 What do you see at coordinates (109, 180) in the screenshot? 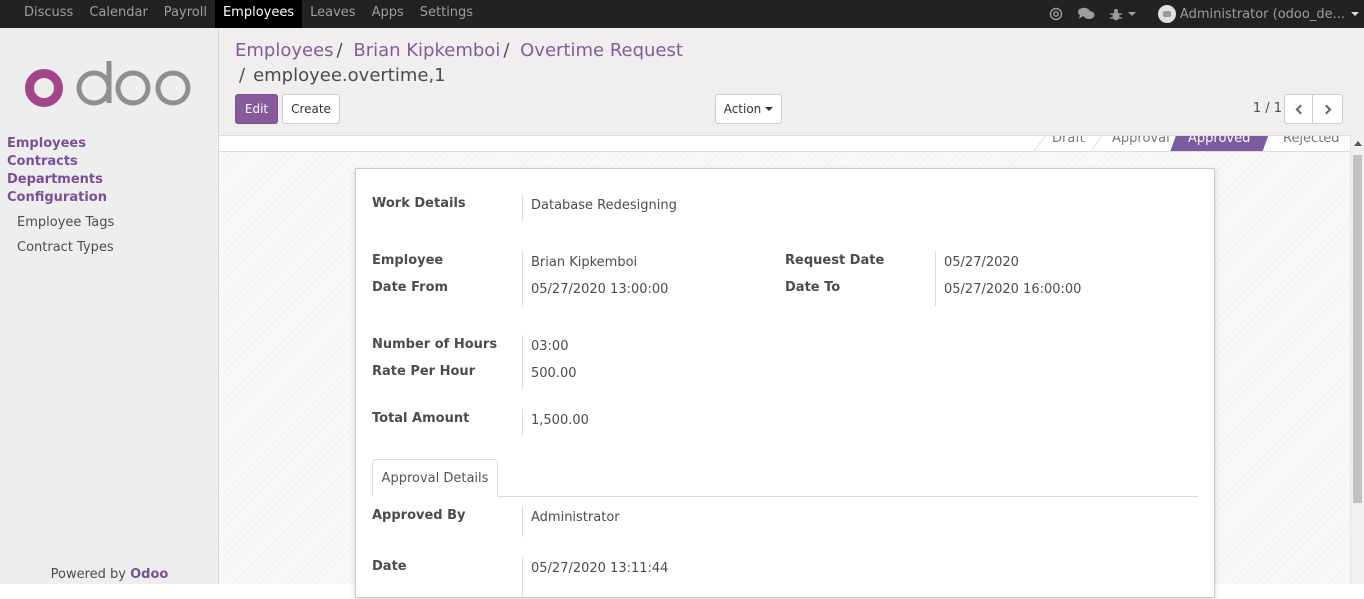
I see `sidebar-item-departments: Departments` at bounding box center [109, 180].